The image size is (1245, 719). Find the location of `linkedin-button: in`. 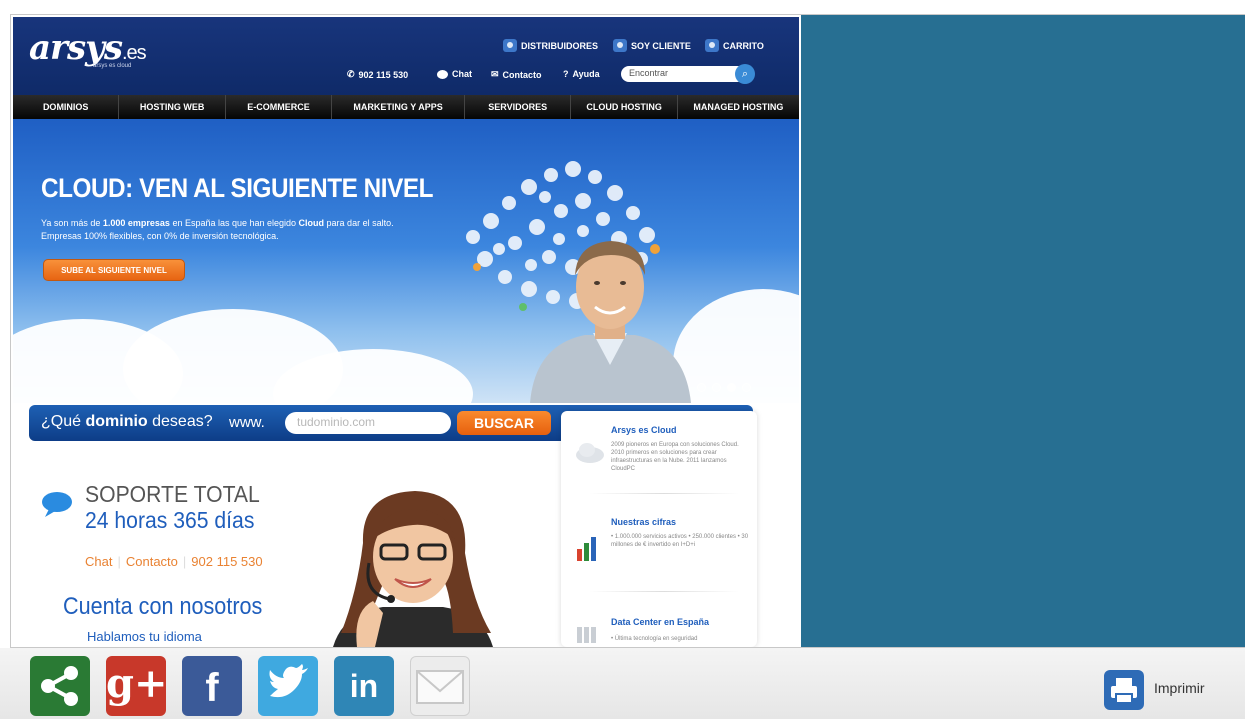

linkedin-button: in is located at coordinates (364, 686).